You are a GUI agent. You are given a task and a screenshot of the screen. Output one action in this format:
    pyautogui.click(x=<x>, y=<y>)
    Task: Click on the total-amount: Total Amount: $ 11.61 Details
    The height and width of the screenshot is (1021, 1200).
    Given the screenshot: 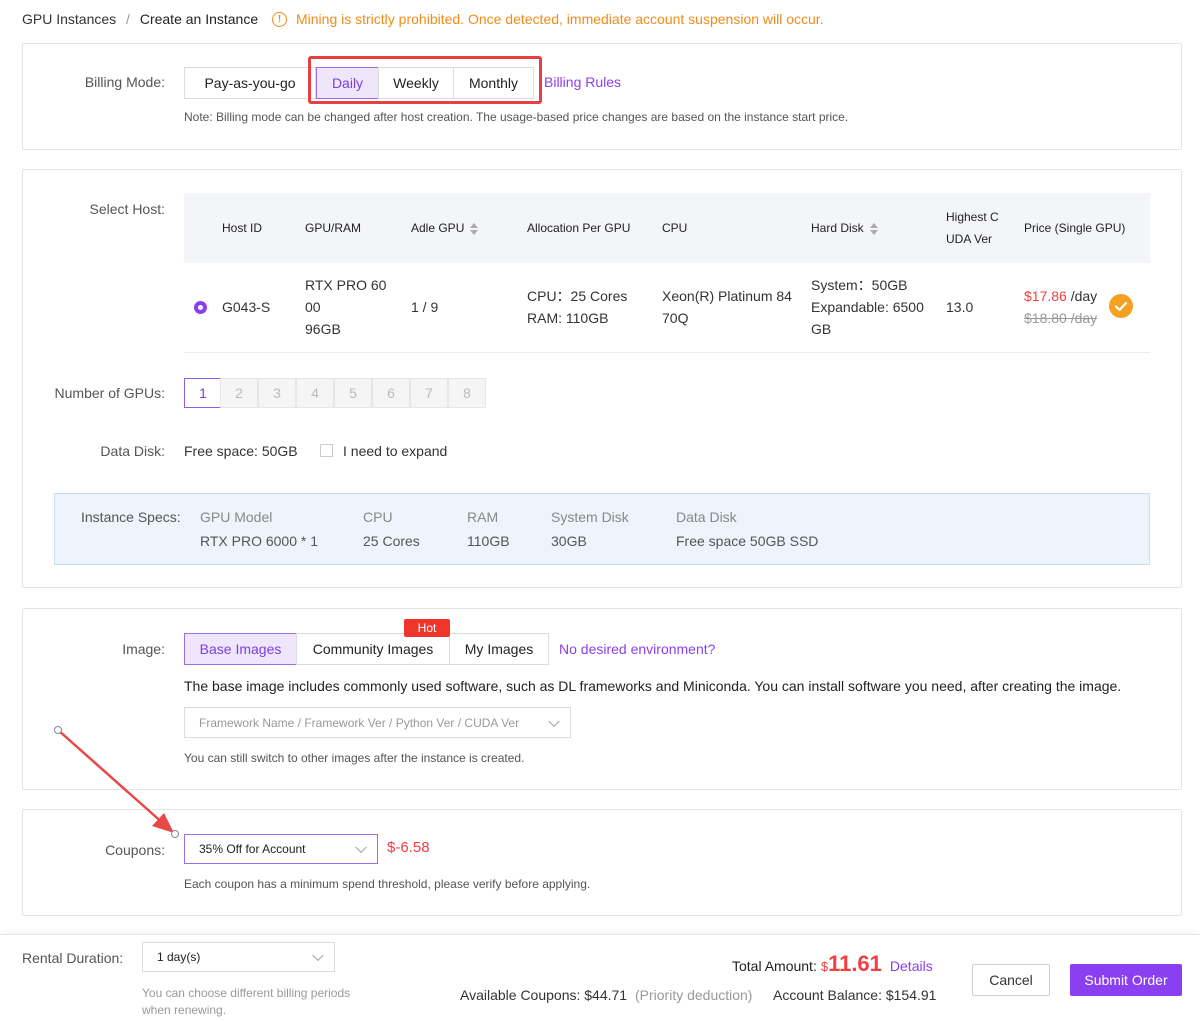 What is the action you would take?
    pyautogui.click(x=832, y=964)
    